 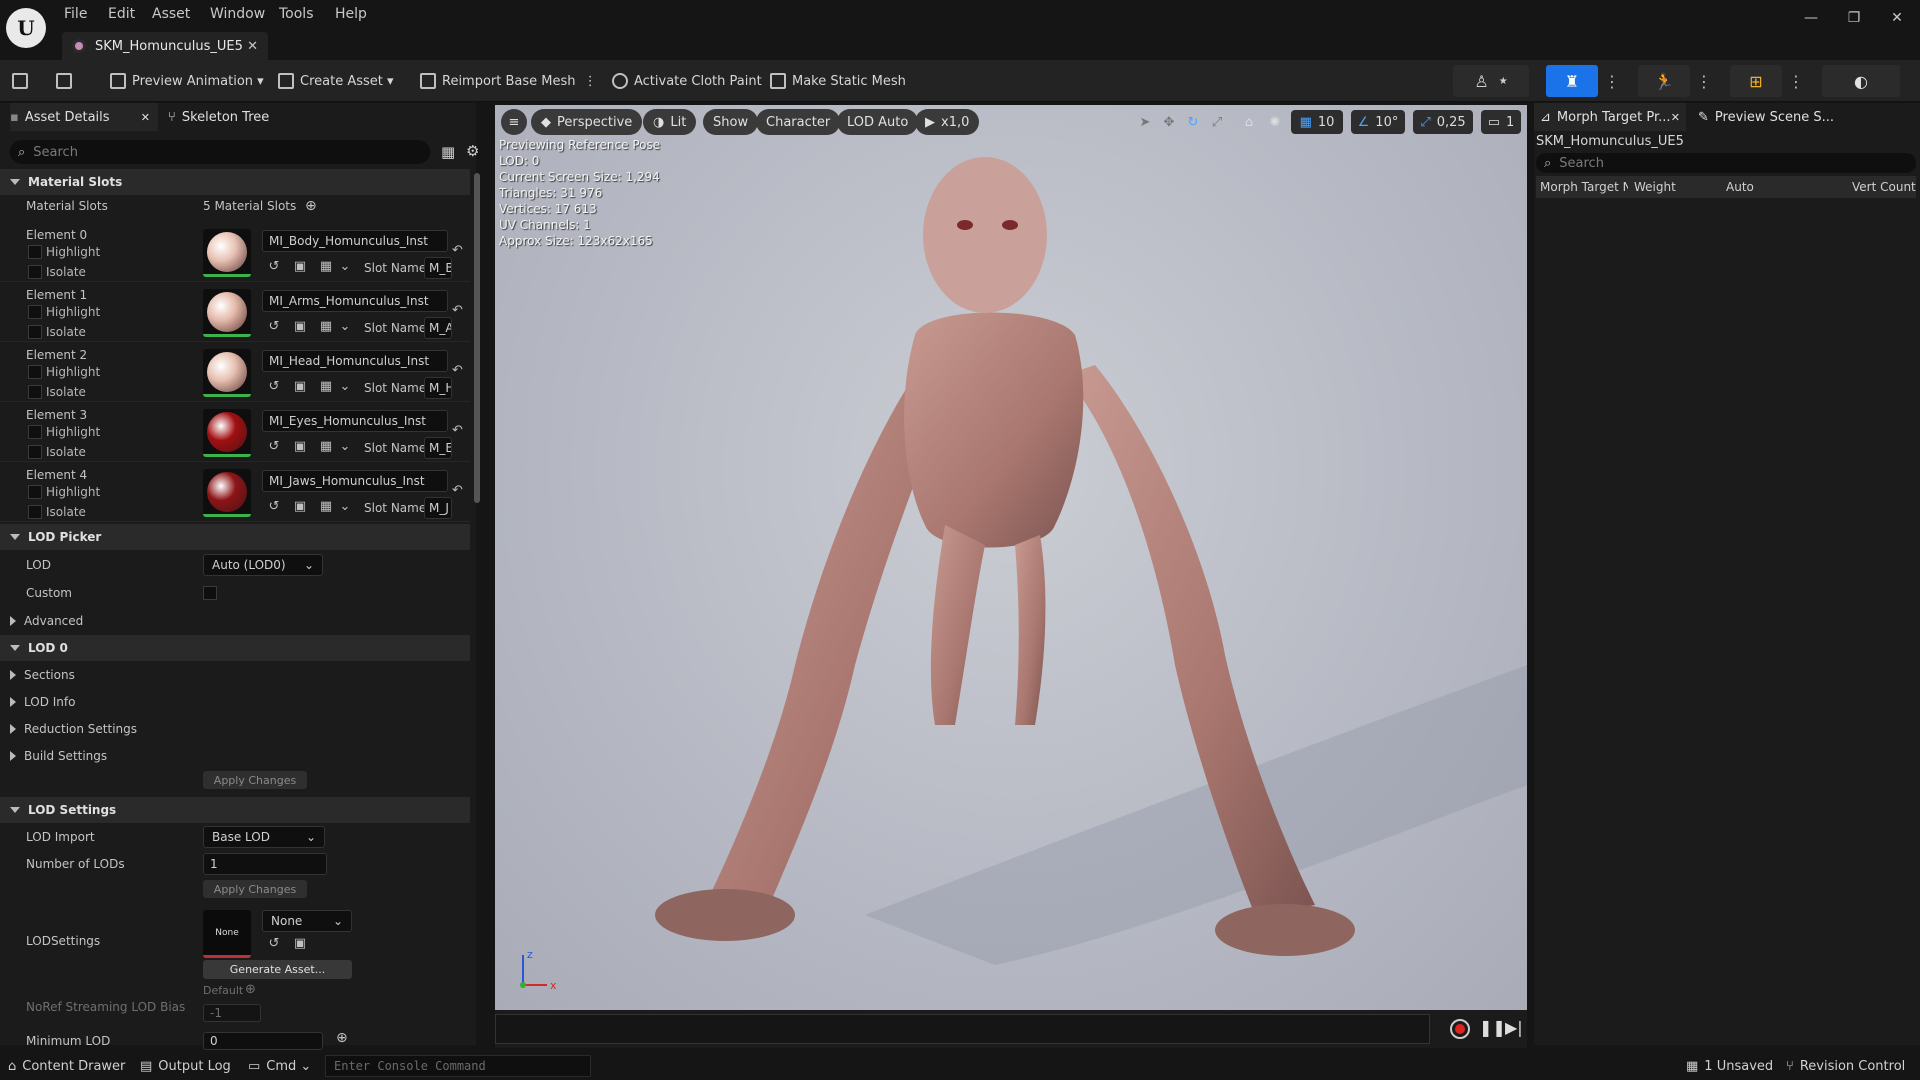 I want to click on add-platform-override-icon: ⊕, so click(x=342, y=1038).